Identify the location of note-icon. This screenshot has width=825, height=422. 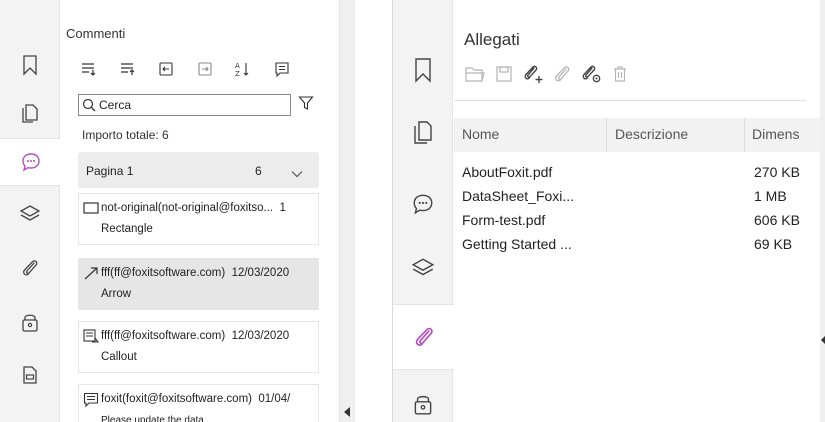
(91, 402).